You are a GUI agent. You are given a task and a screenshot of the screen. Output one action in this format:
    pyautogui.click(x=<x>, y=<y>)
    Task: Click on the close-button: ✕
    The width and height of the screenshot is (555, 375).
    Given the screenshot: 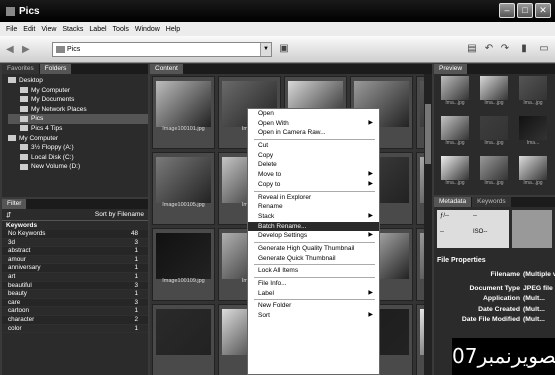 What is the action you would take?
    pyautogui.click(x=543, y=10)
    